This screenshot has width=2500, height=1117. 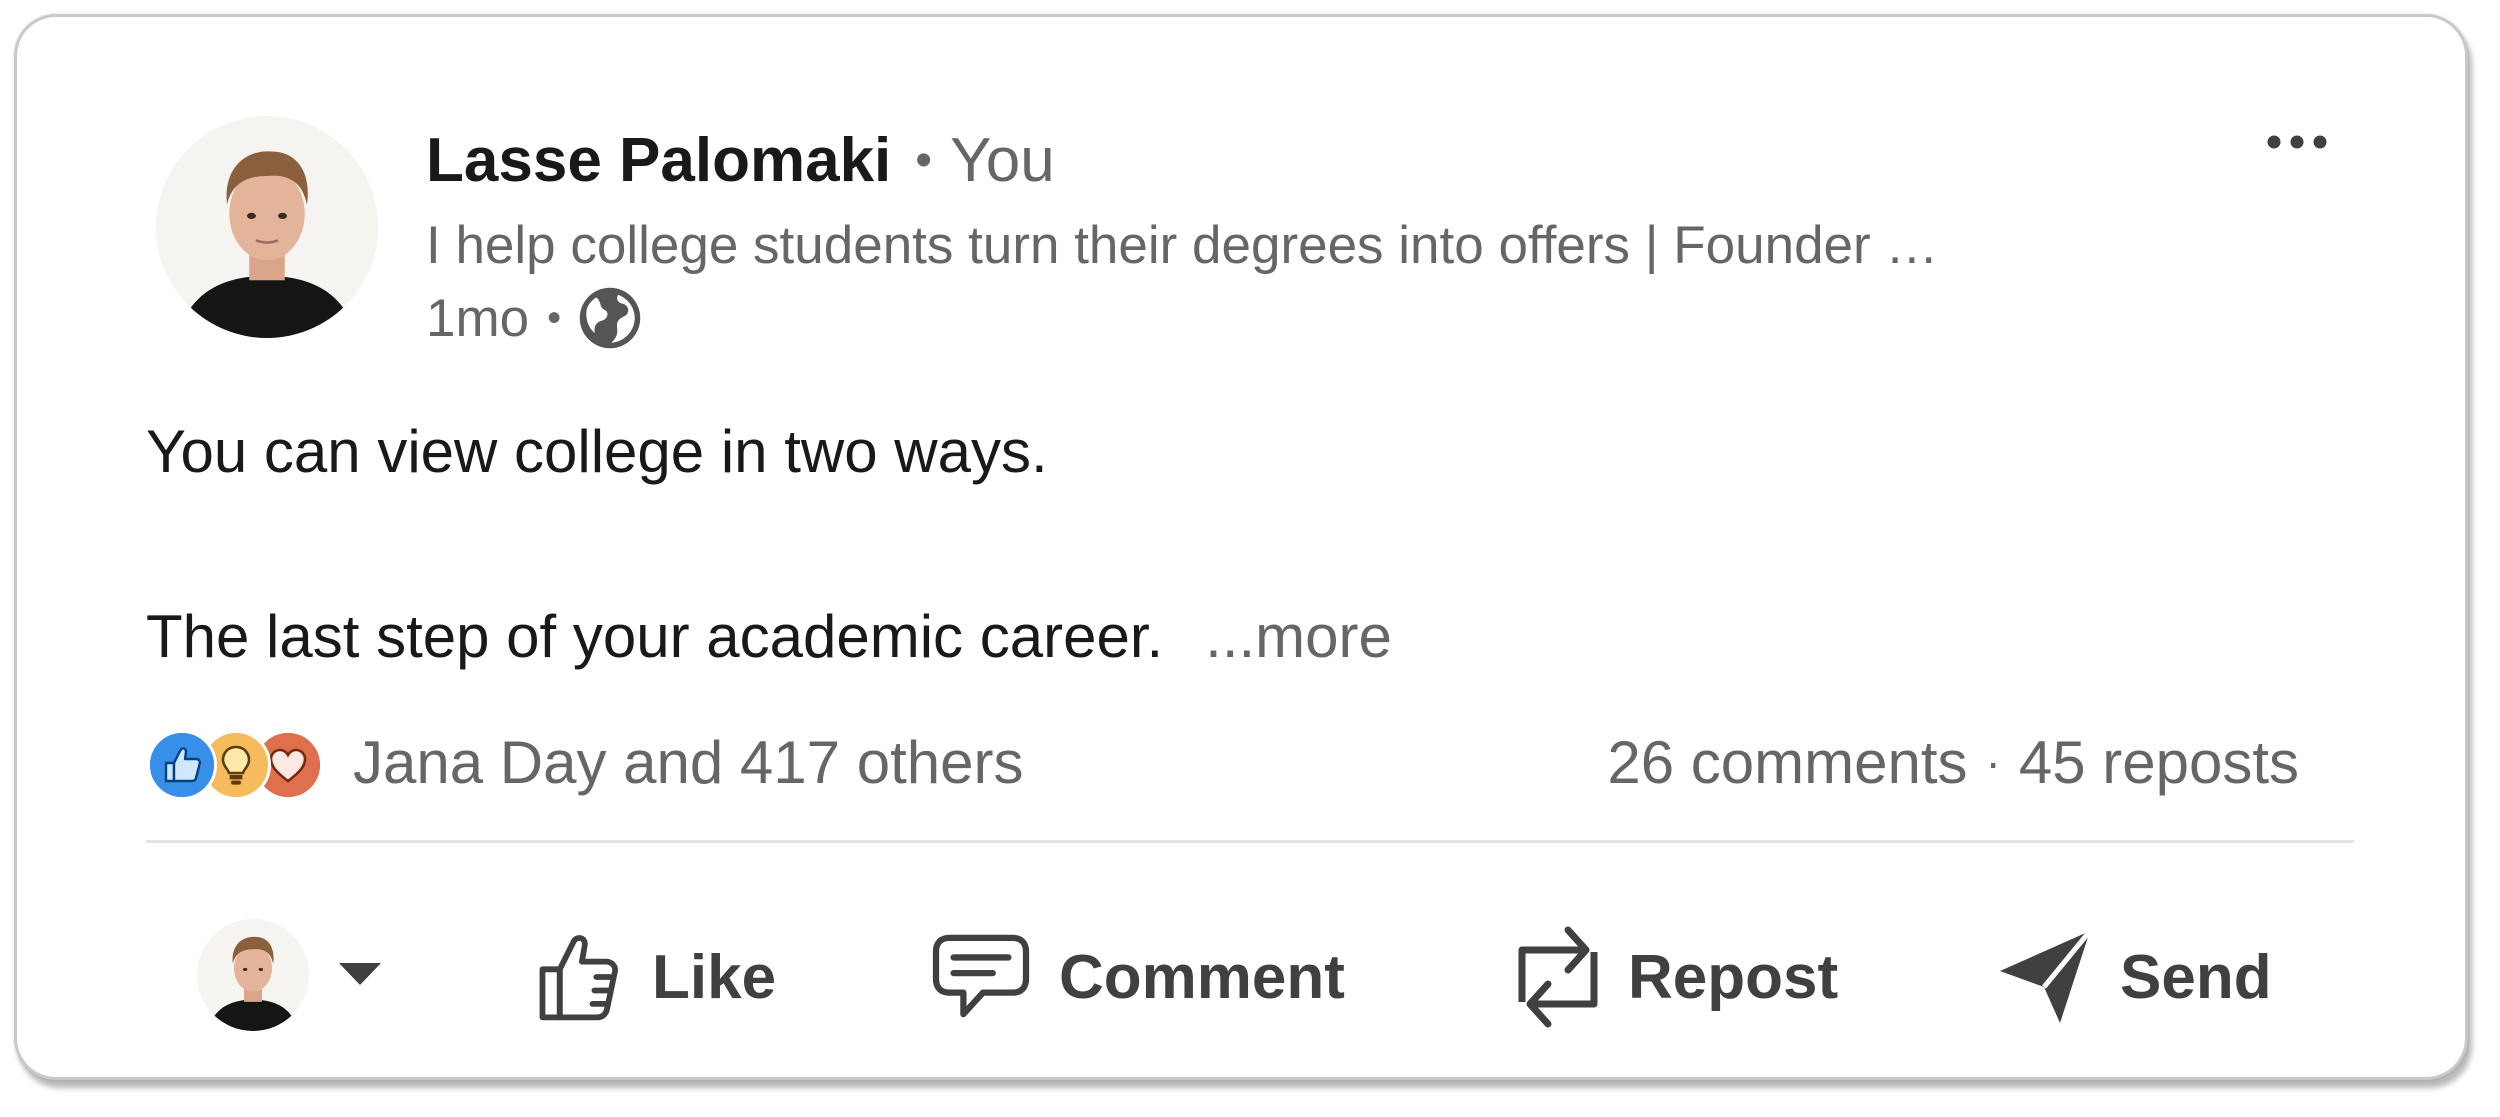 I want to click on send-label: Send, so click(x=2196, y=977).